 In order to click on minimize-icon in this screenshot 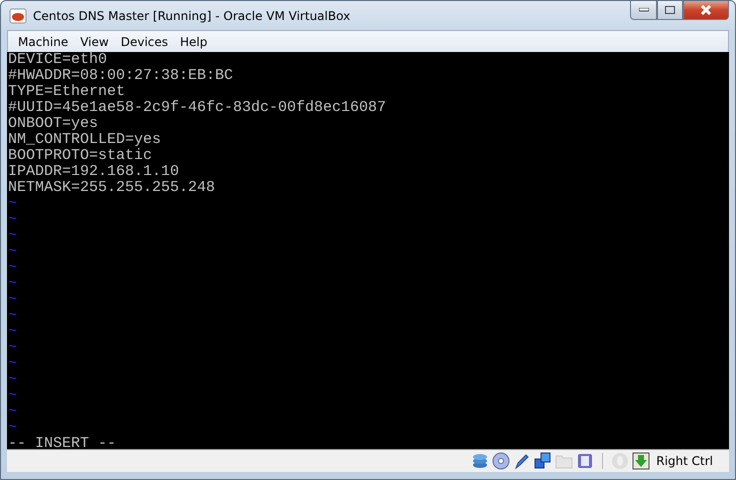, I will do `click(643, 10)`.